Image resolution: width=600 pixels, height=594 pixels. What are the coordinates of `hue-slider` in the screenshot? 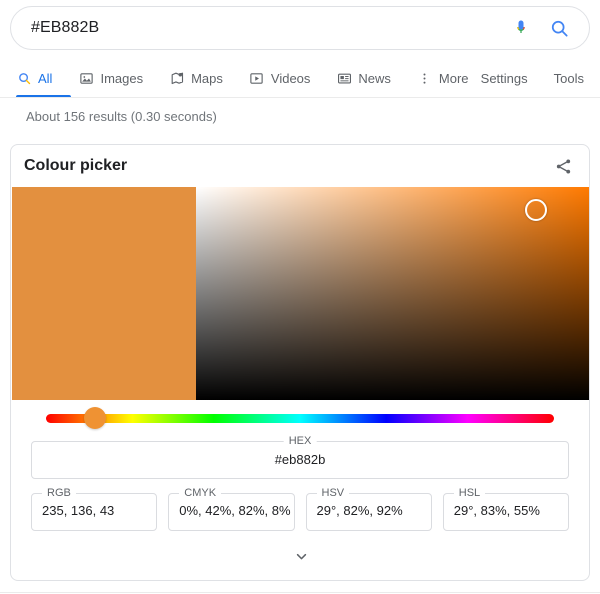 It's located at (300, 419).